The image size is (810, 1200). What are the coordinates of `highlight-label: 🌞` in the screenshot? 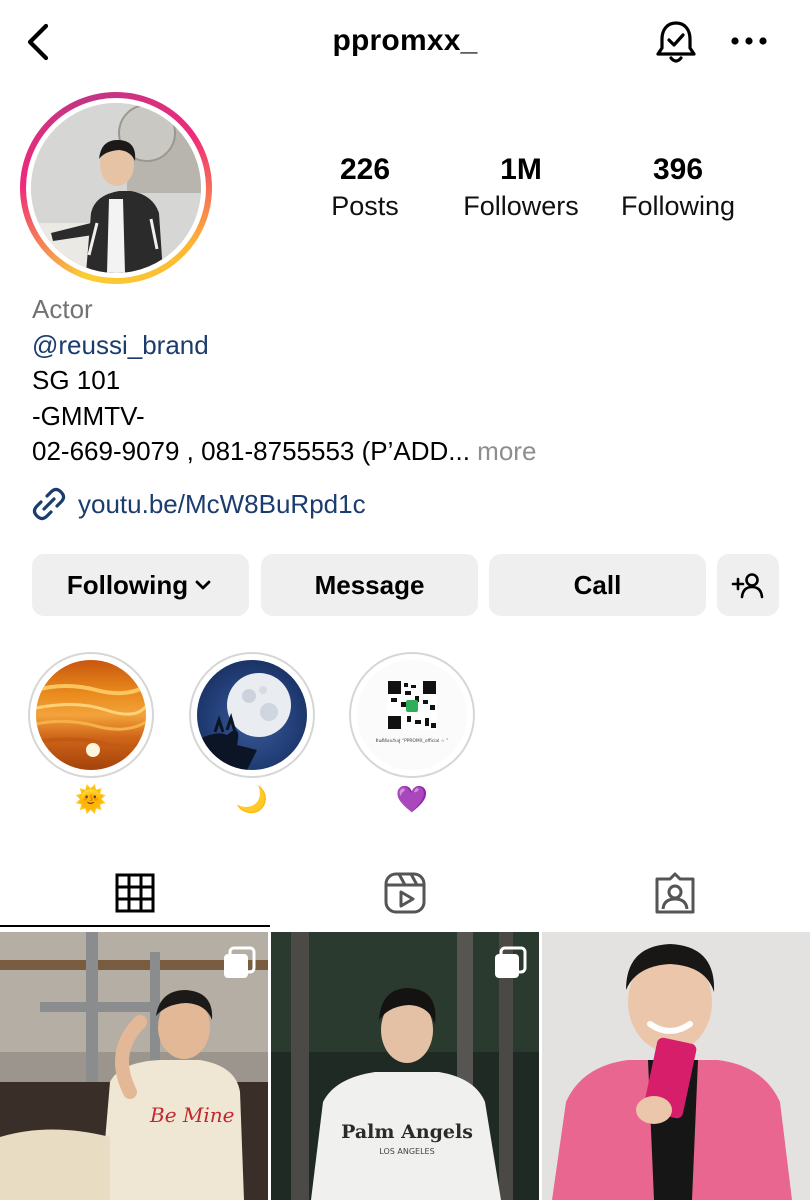 It's located at (91, 799).